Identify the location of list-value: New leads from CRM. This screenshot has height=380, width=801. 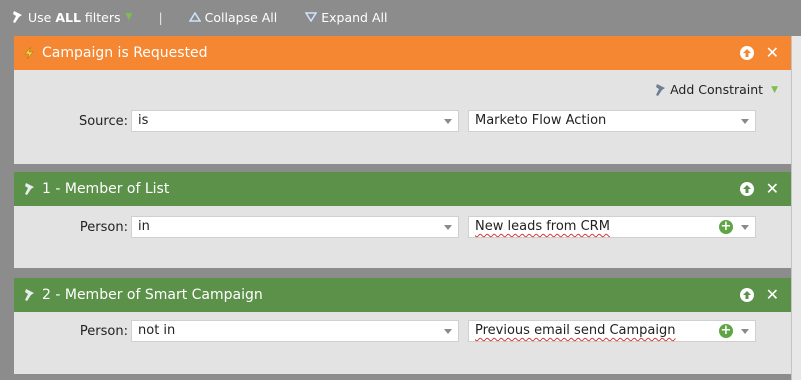
(542, 226).